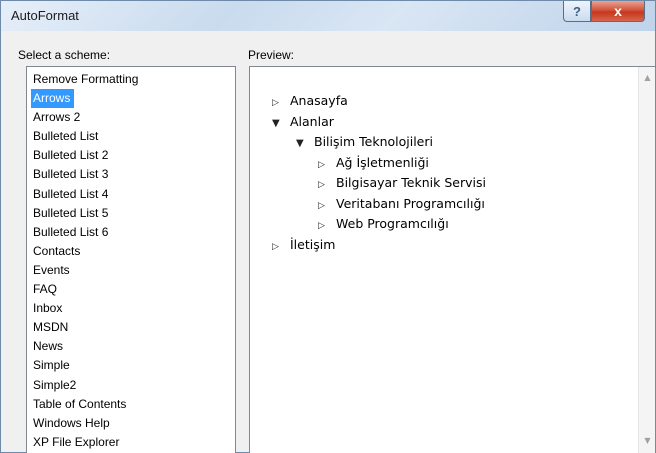  What do you see at coordinates (45, 346) in the screenshot?
I see `scheme-item: News` at bounding box center [45, 346].